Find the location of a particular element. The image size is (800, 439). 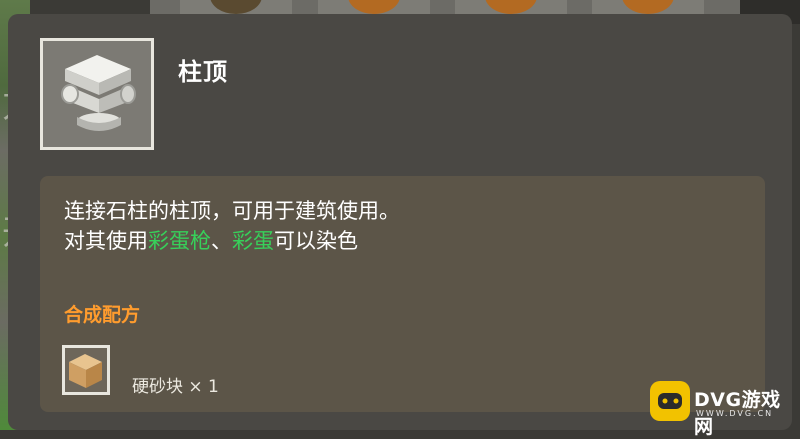

description-prefix: 对其使用 is located at coordinates (106, 241).